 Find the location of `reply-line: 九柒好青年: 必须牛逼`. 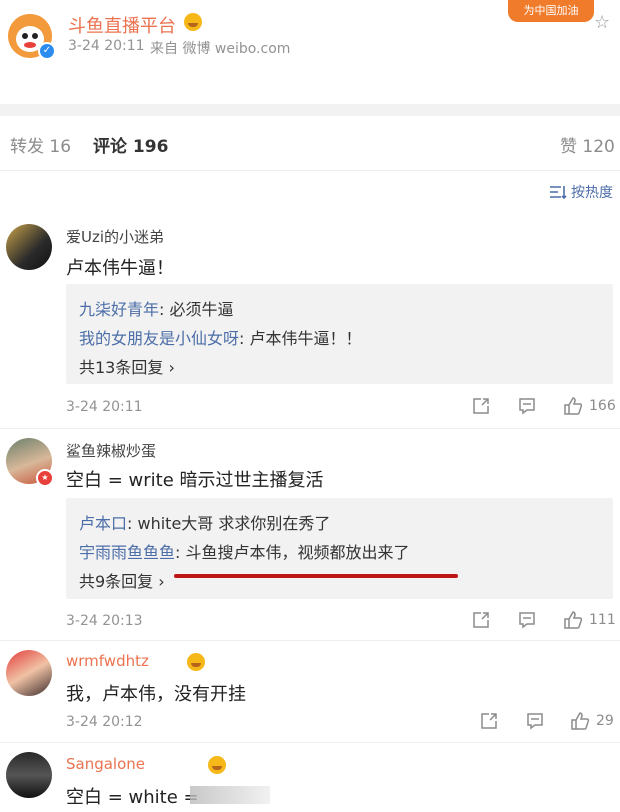

reply-line: 九柒好青年: 必须牛逼 is located at coordinates (156, 308).